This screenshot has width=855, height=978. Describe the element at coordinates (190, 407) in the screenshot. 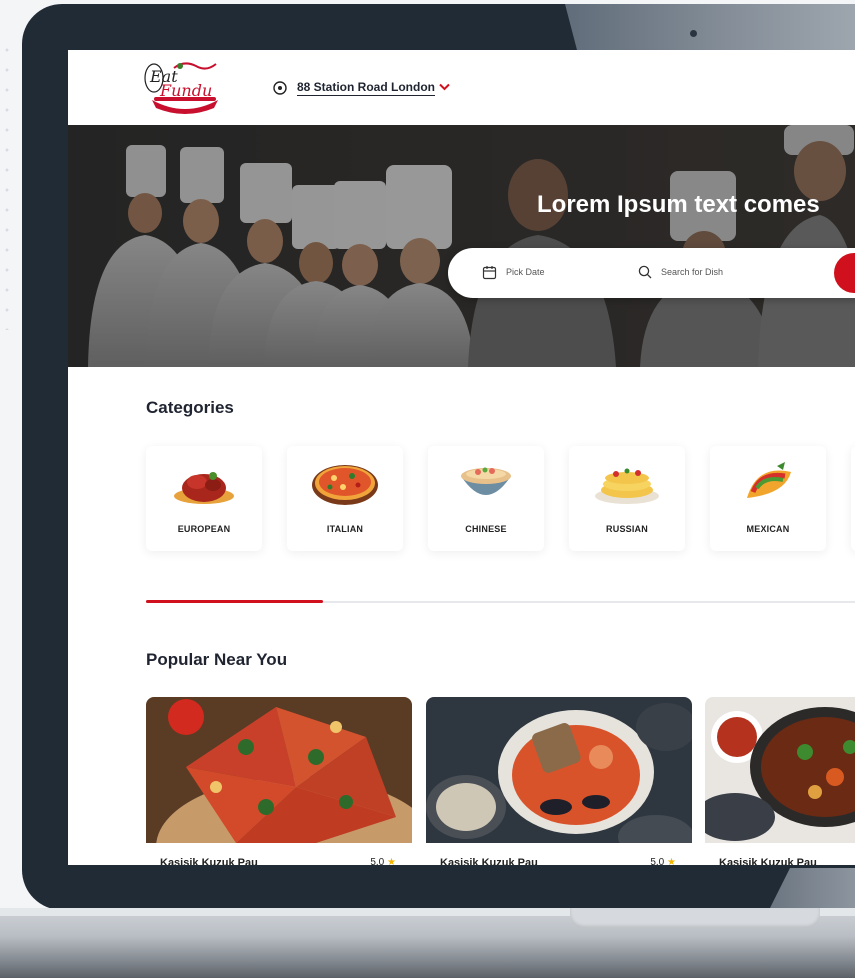

I see `categories-heading: Categories` at that location.